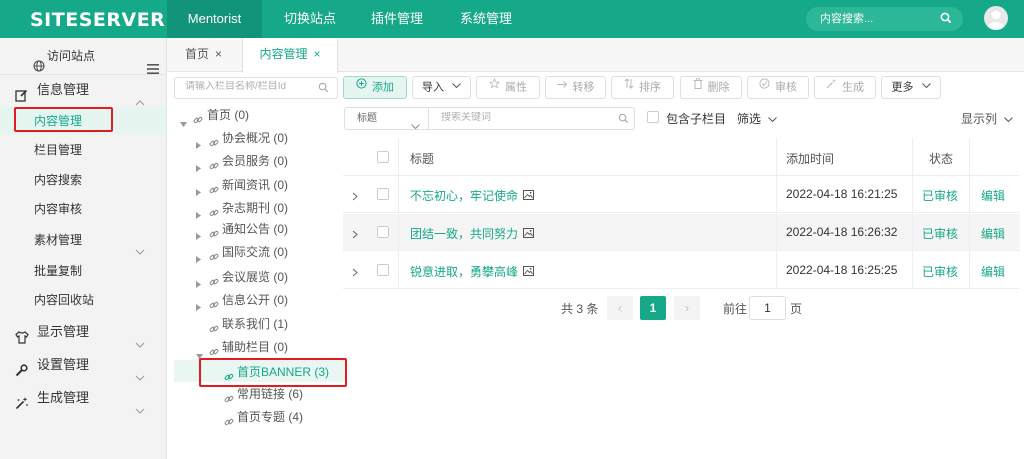 This screenshot has height=459, width=1024. Describe the element at coordinates (764, 86) in the screenshot. I see `check-circle-icon` at that location.